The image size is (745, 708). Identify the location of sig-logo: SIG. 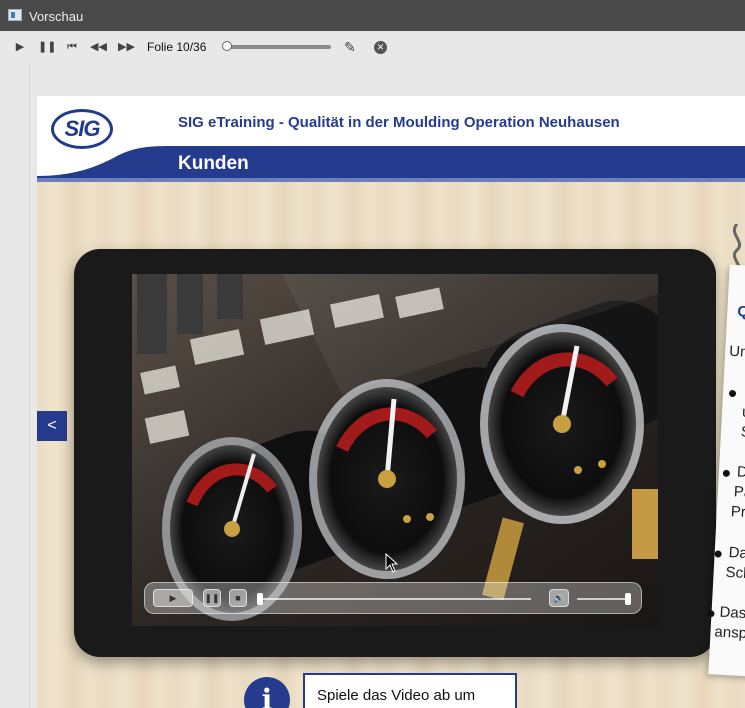
(82, 129).